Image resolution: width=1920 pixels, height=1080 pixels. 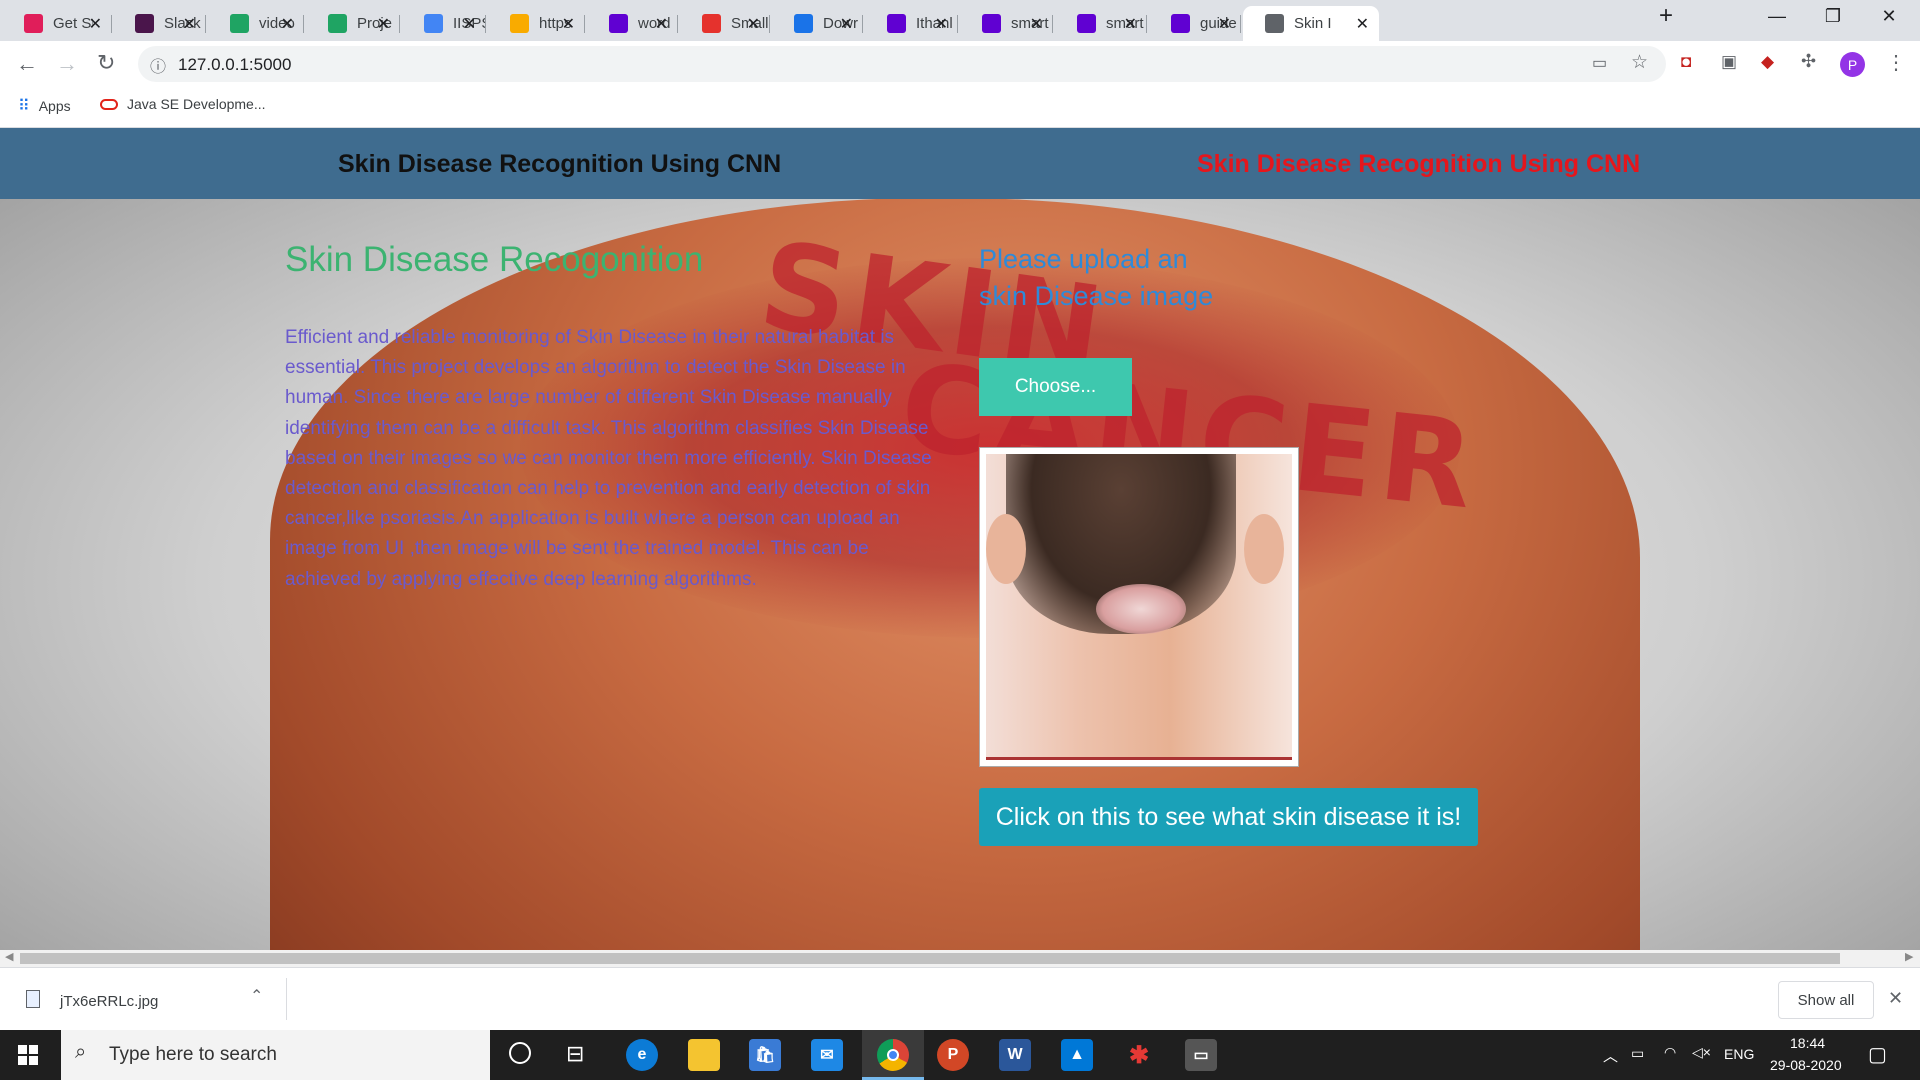 What do you see at coordinates (1852, 64) in the screenshot?
I see `profile-avatar: P` at bounding box center [1852, 64].